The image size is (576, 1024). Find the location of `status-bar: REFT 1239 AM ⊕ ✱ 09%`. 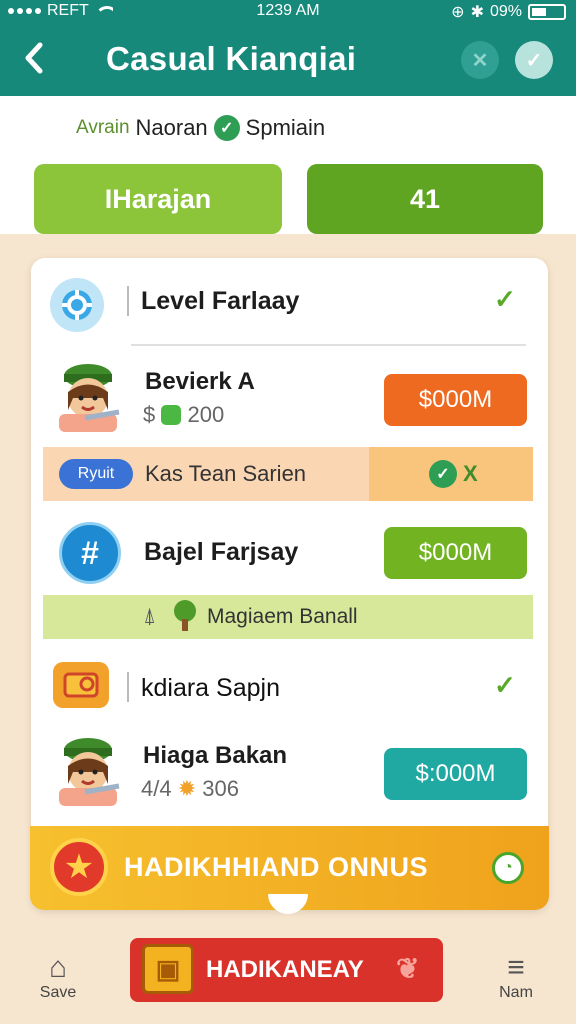

status-bar: REFT 1239 AM ⊕ ✱ 09% is located at coordinates (288, 12).